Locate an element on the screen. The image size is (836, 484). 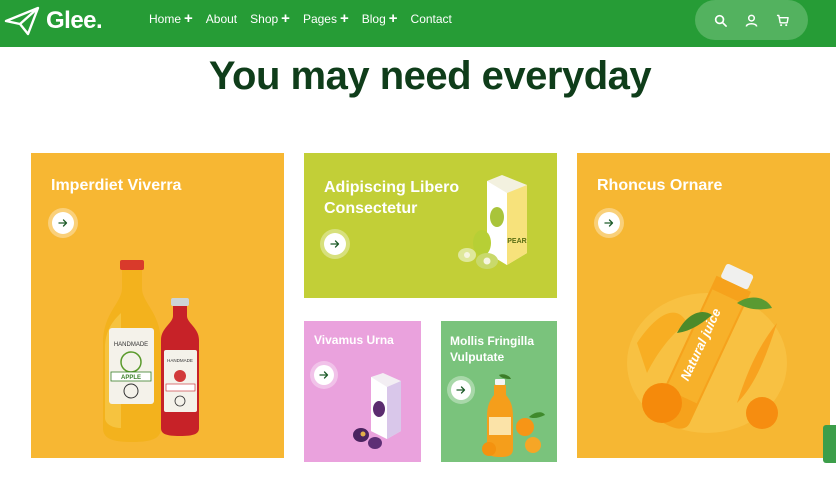
search-icon is located at coordinates (721, 20).